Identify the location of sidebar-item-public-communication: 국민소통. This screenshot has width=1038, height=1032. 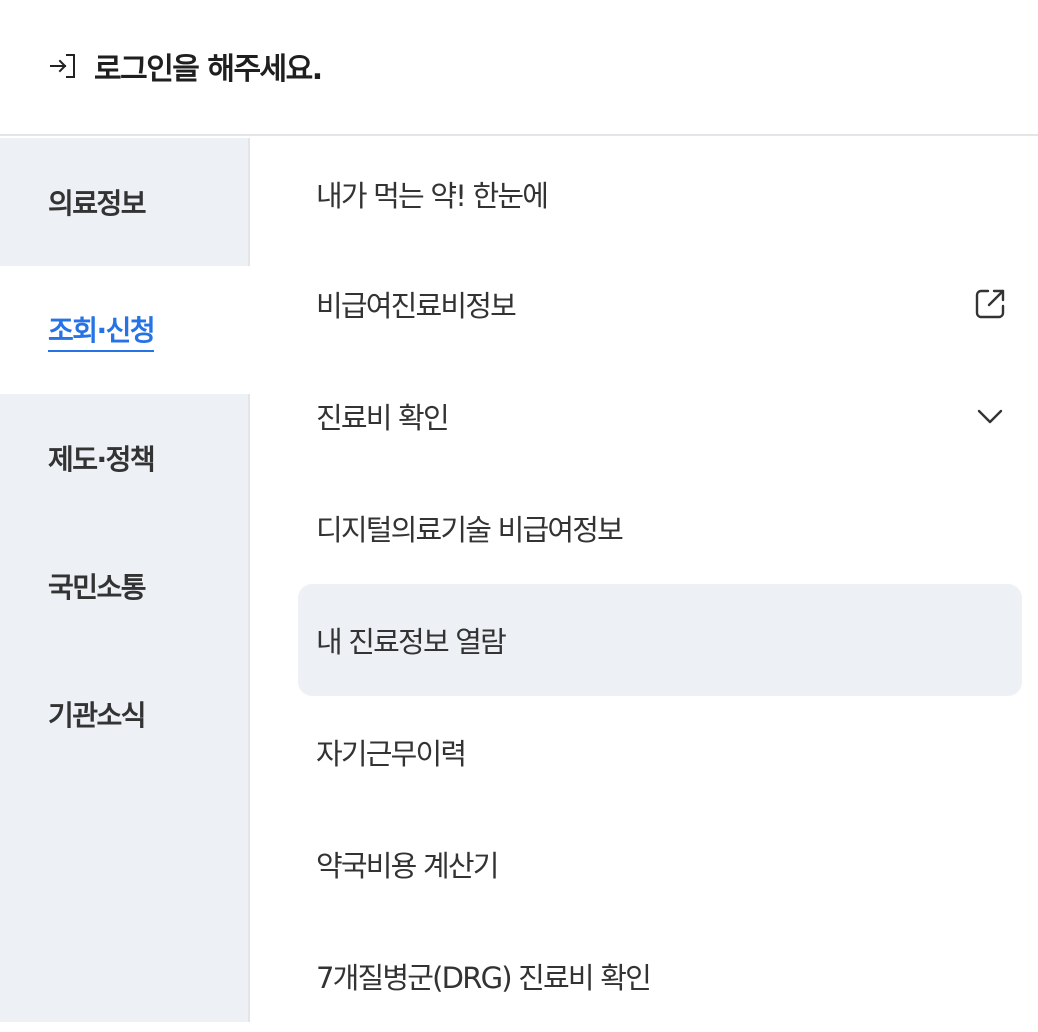
(124, 586).